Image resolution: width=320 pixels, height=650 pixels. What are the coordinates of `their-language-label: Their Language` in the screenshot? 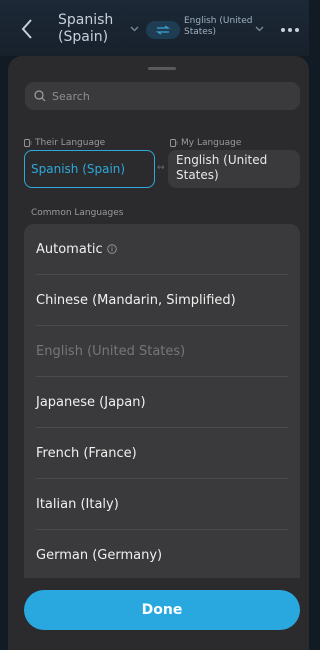 It's located at (64, 143).